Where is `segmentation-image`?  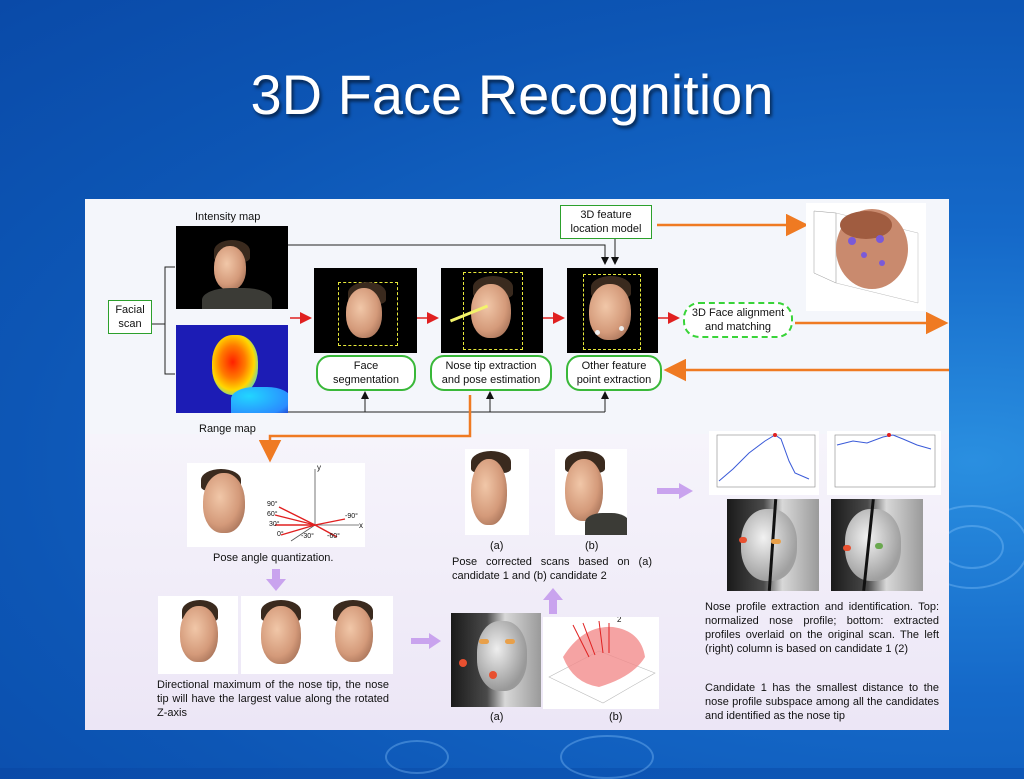 segmentation-image is located at coordinates (365, 310).